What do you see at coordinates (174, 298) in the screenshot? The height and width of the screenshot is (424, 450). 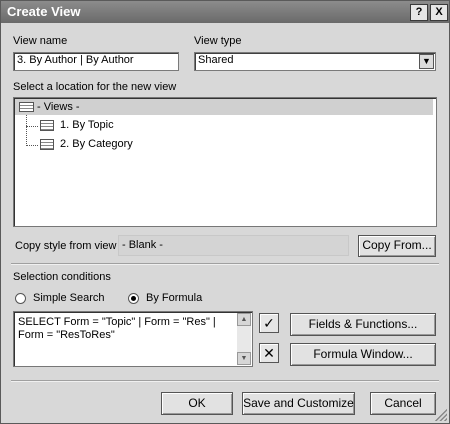 I see `by-formula-label: By Formula` at bounding box center [174, 298].